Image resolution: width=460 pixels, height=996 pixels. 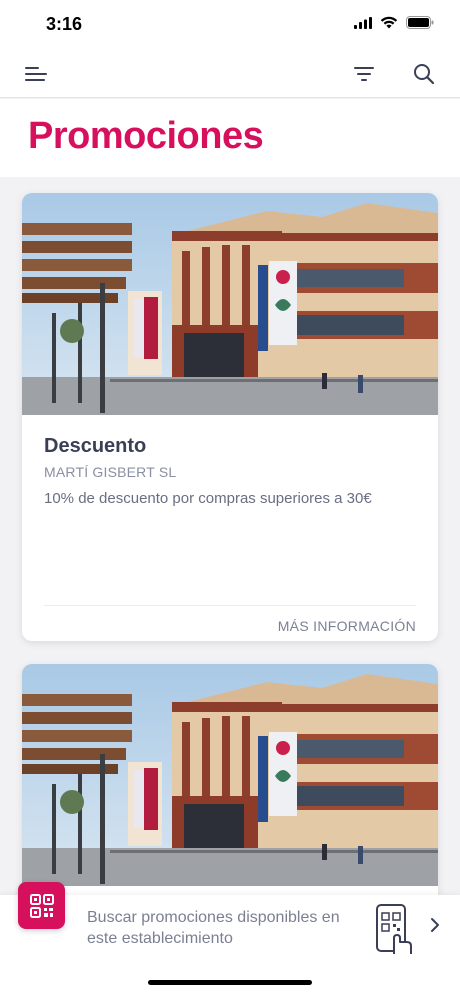 What do you see at coordinates (146, 136) in the screenshot?
I see `page-title: Promociones` at bounding box center [146, 136].